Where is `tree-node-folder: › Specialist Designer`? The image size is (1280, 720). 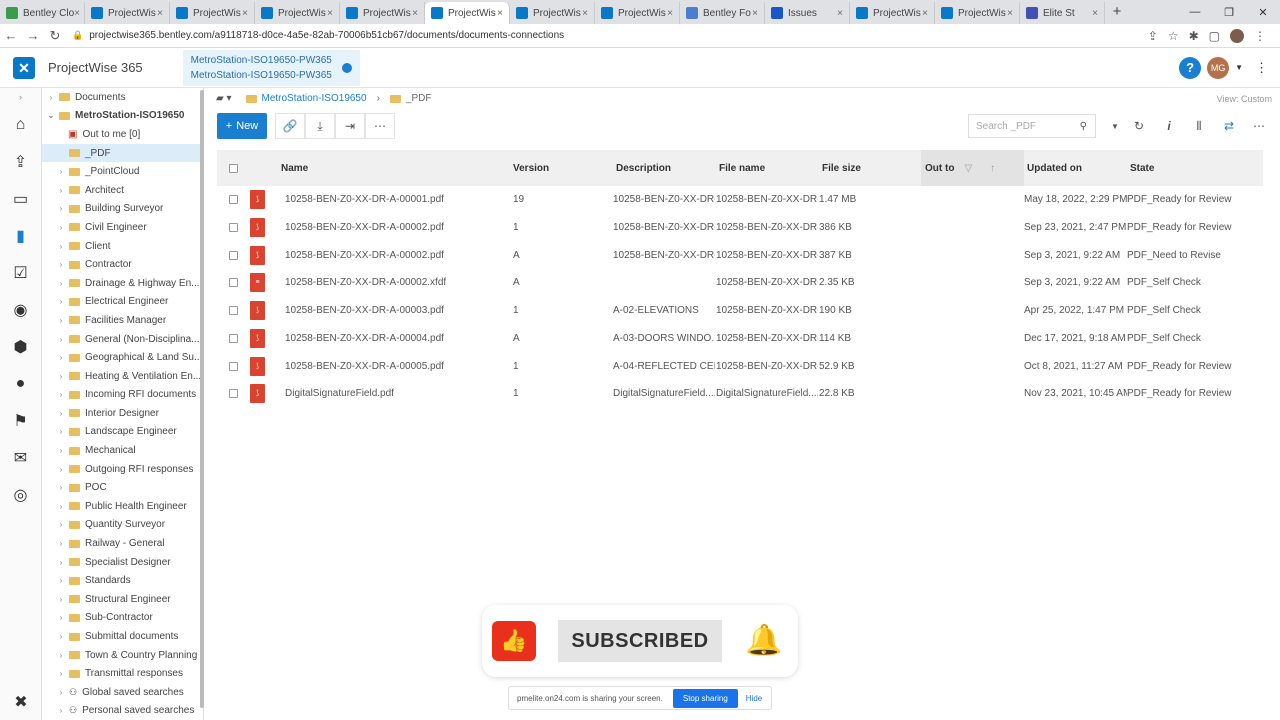 tree-node-folder: › Specialist Designer is located at coordinates (122, 562).